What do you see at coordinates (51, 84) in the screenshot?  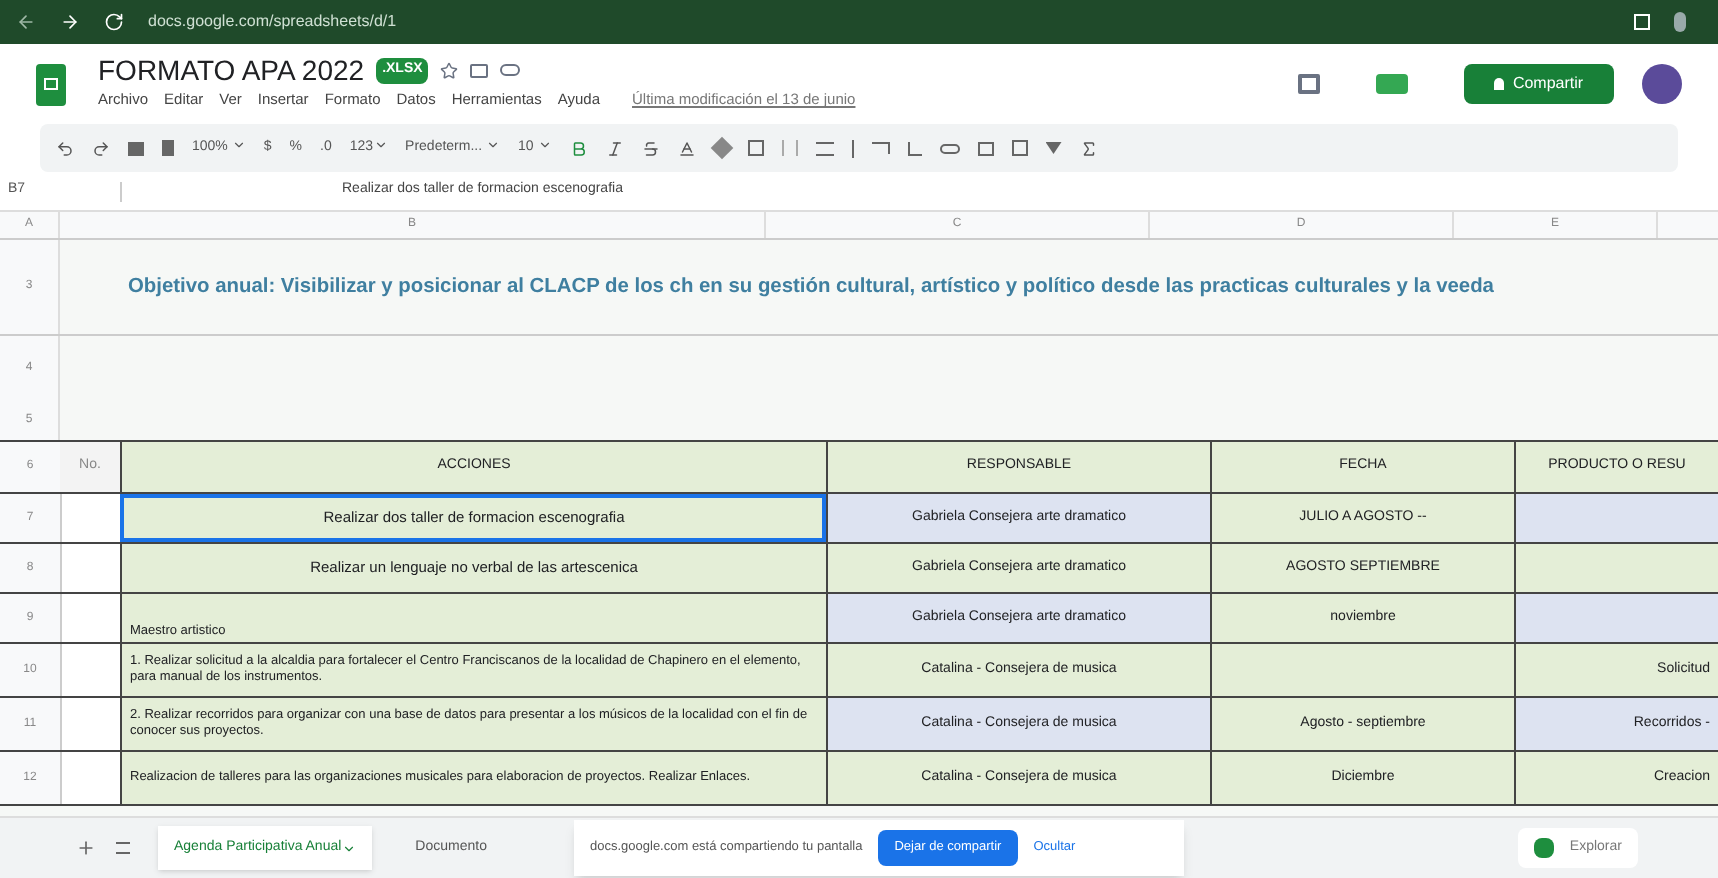 I see `sheets-logo-icon` at bounding box center [51, 84].